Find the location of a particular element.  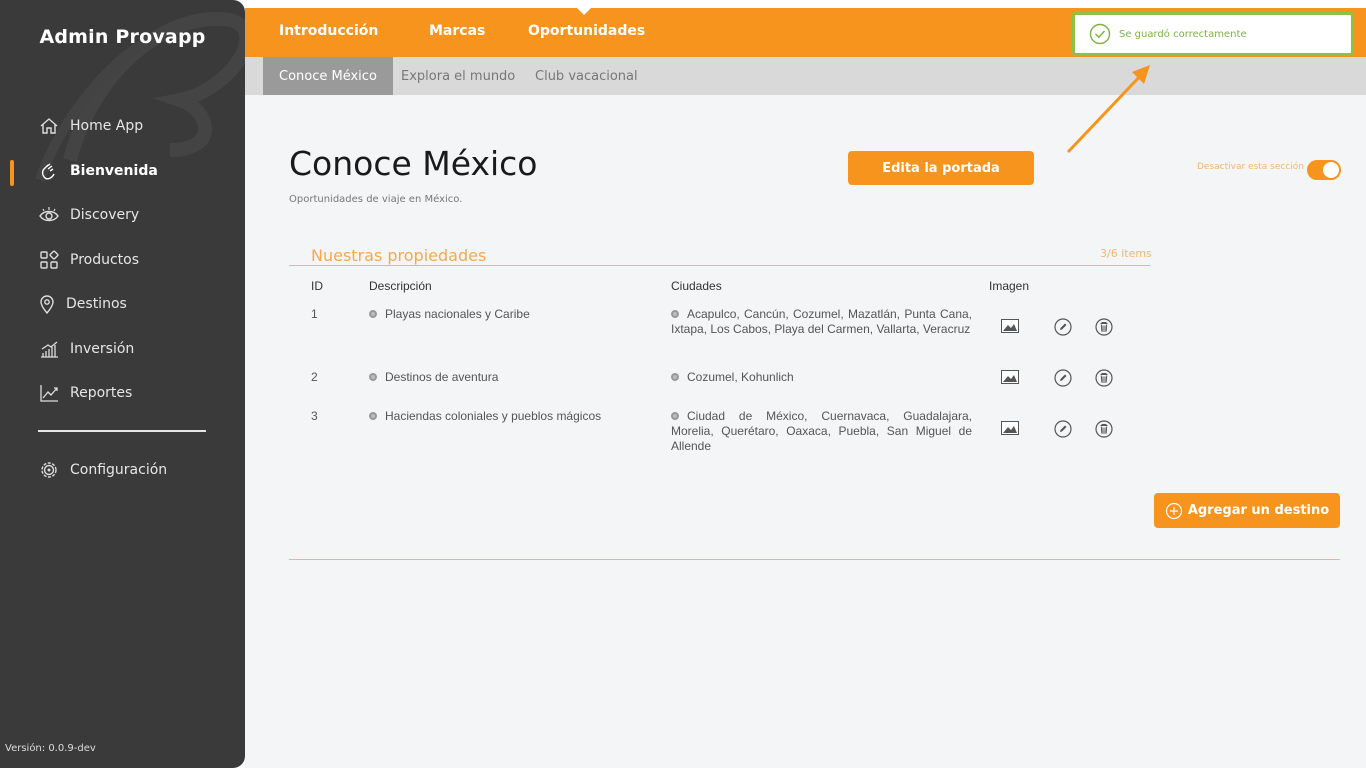

row-description-text: Playas nacionales y Caribe is located at coordinates (457, 314).